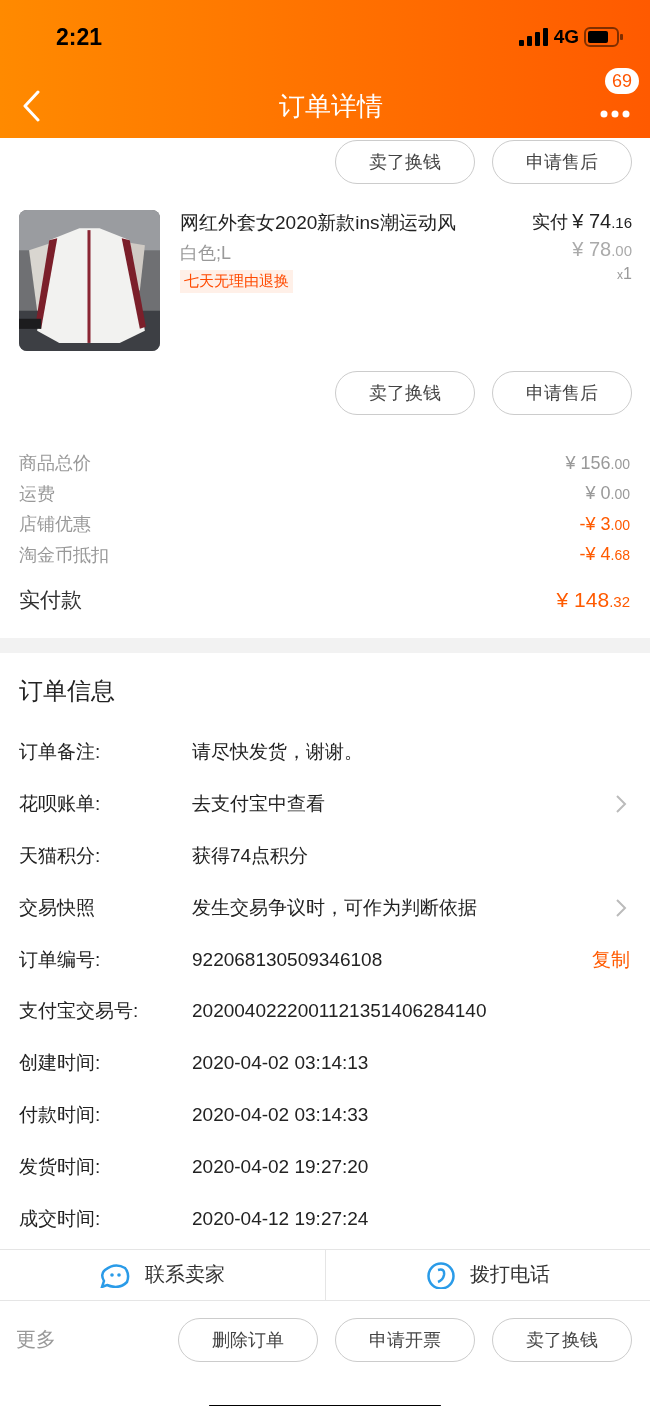 This screenshot has height=1406, width=650. I want to click on price-value: -¥ 3.00, so click(604, 524).